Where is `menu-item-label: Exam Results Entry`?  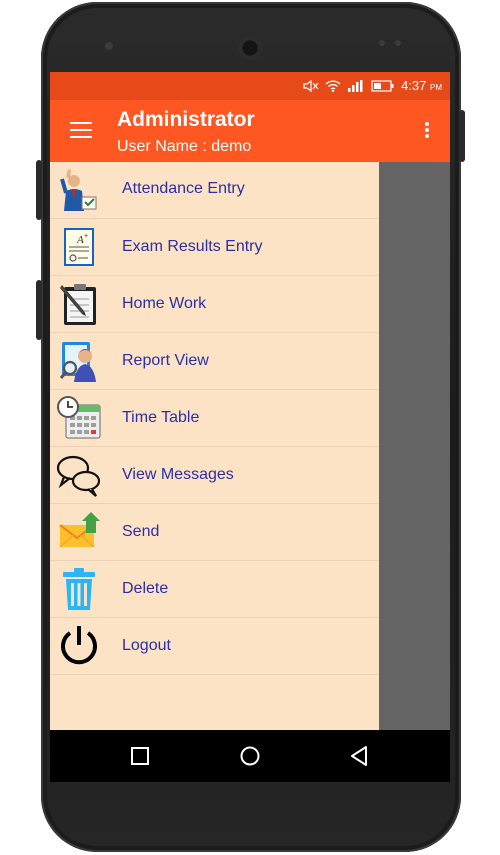
menu-item-label: Exam Results Entry is located at coordinates (192, 246).